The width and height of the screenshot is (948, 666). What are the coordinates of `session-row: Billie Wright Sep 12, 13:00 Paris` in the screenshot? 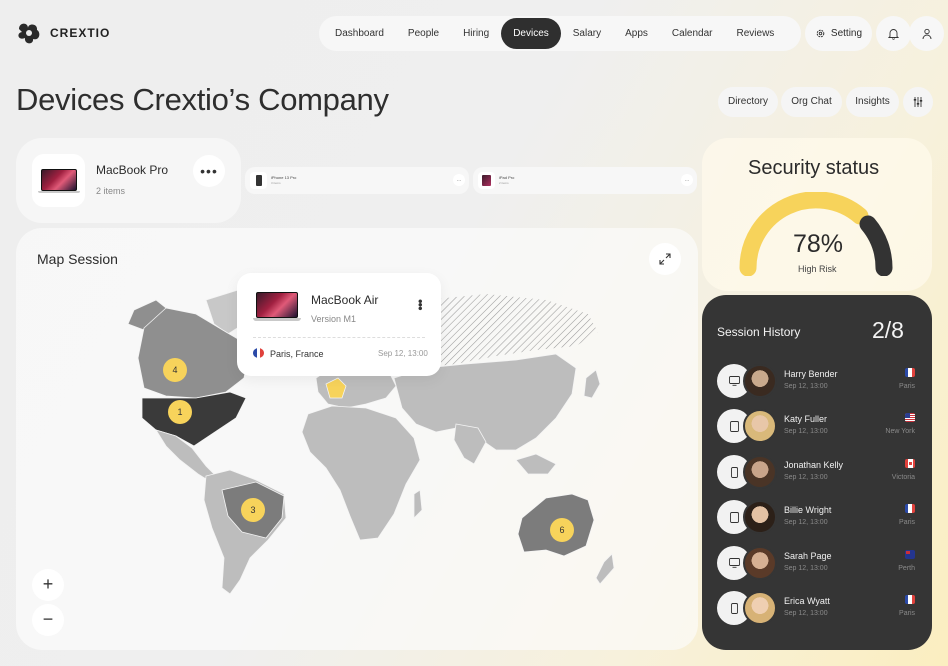 It's located at (817, 517).